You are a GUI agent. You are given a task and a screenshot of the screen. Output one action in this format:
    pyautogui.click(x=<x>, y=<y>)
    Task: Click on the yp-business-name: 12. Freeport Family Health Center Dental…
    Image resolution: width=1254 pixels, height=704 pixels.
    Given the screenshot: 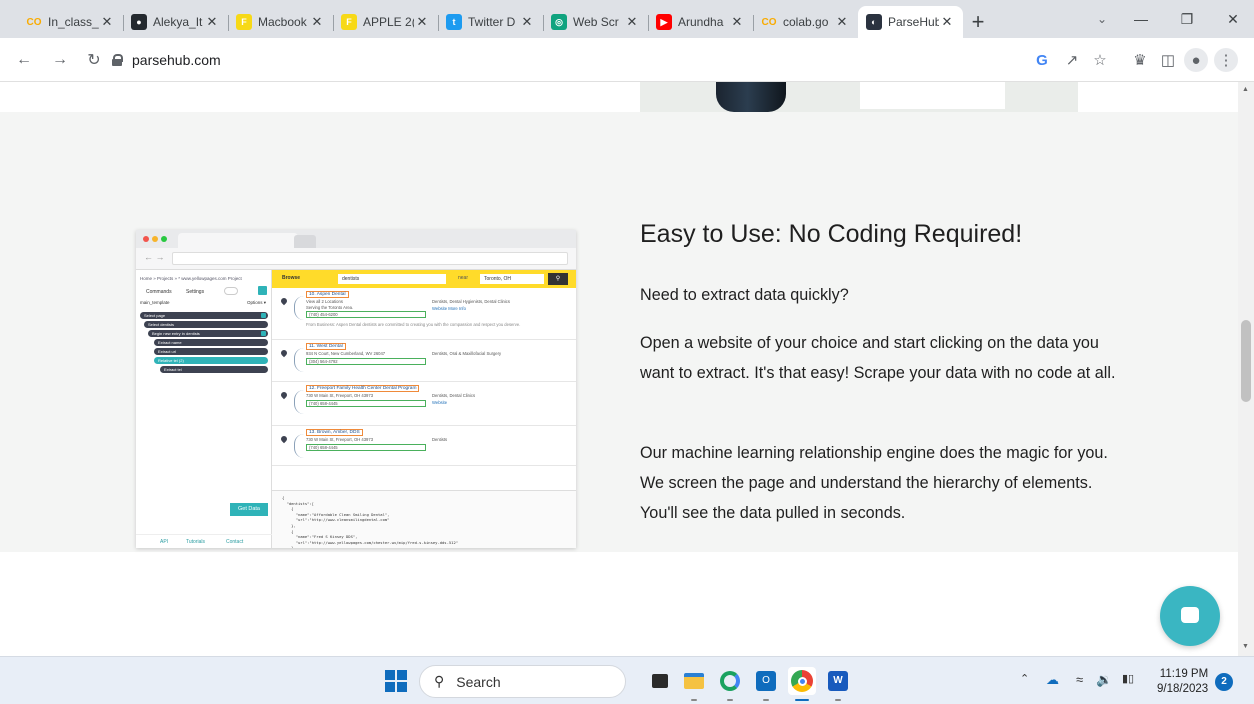 What is the action you would take?
    pyautogui.click(x=363, y=388)
    